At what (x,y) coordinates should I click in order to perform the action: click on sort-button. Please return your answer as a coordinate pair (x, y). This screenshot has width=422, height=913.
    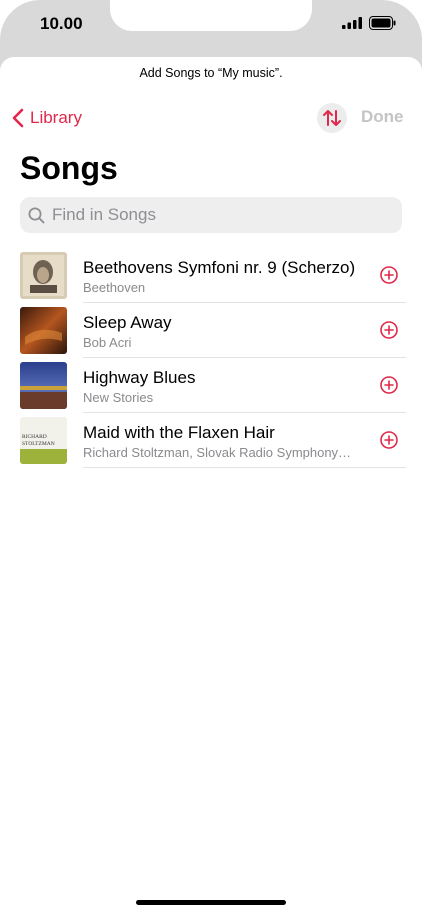
    Looking at the image, I should click on (332, 118).